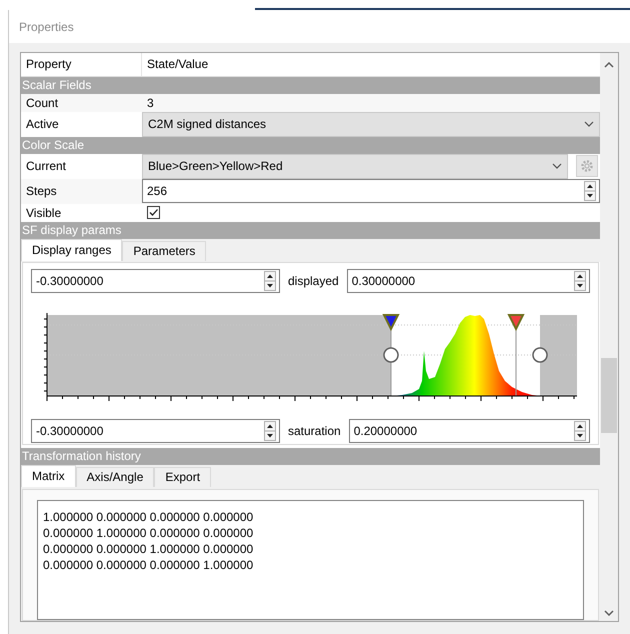 This screenshot has height=634, width=630. Describe the element at coordinates (609, 337) in the screenshot. I see `scrollbar` at that location.